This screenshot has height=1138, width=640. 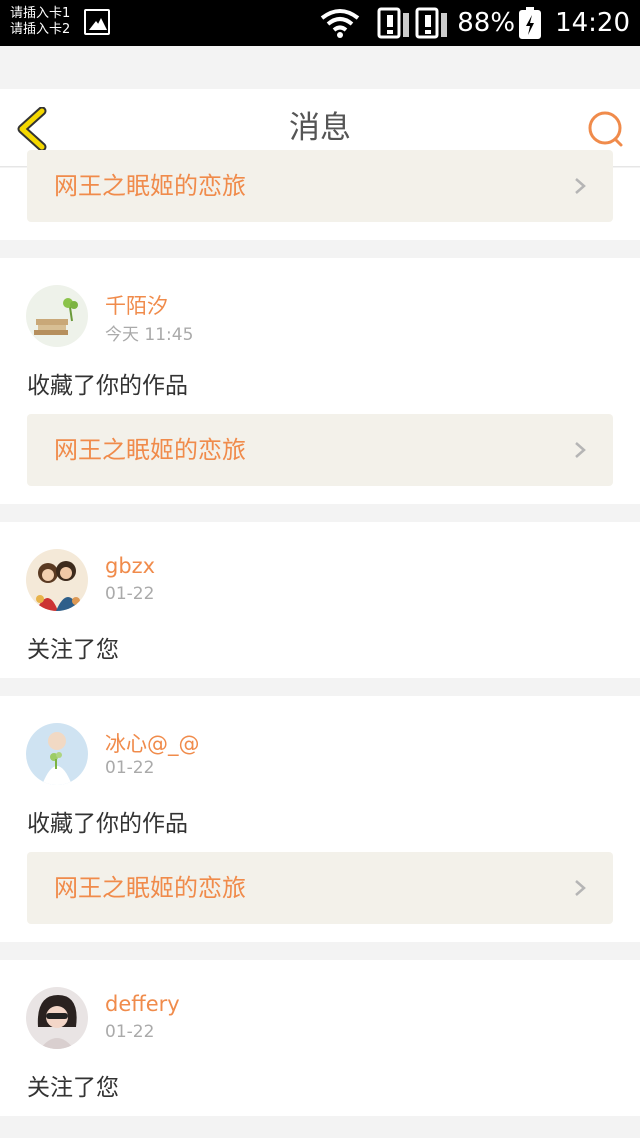 I want to click on wifi-icon, so click(x=340, y=23).